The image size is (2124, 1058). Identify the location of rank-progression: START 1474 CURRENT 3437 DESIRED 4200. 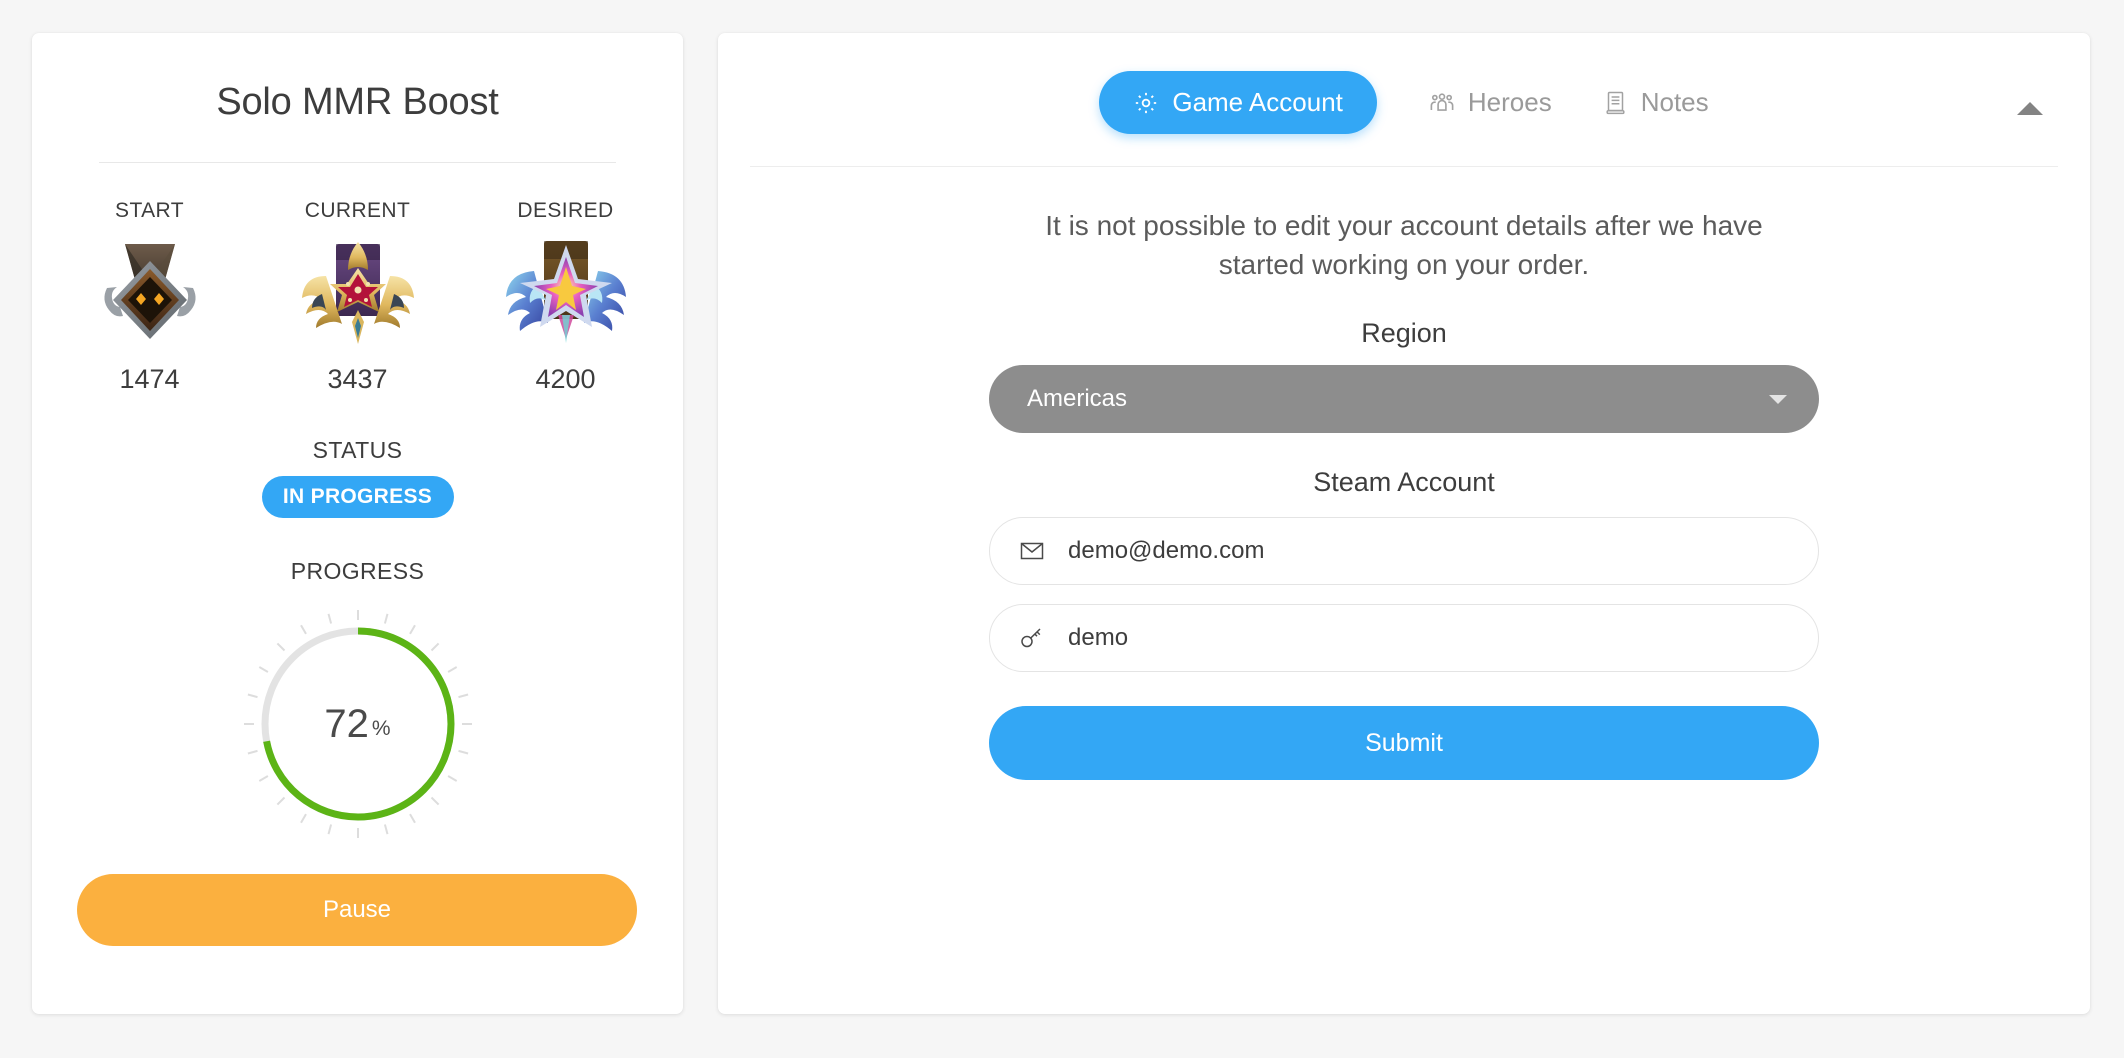
(357, 297).